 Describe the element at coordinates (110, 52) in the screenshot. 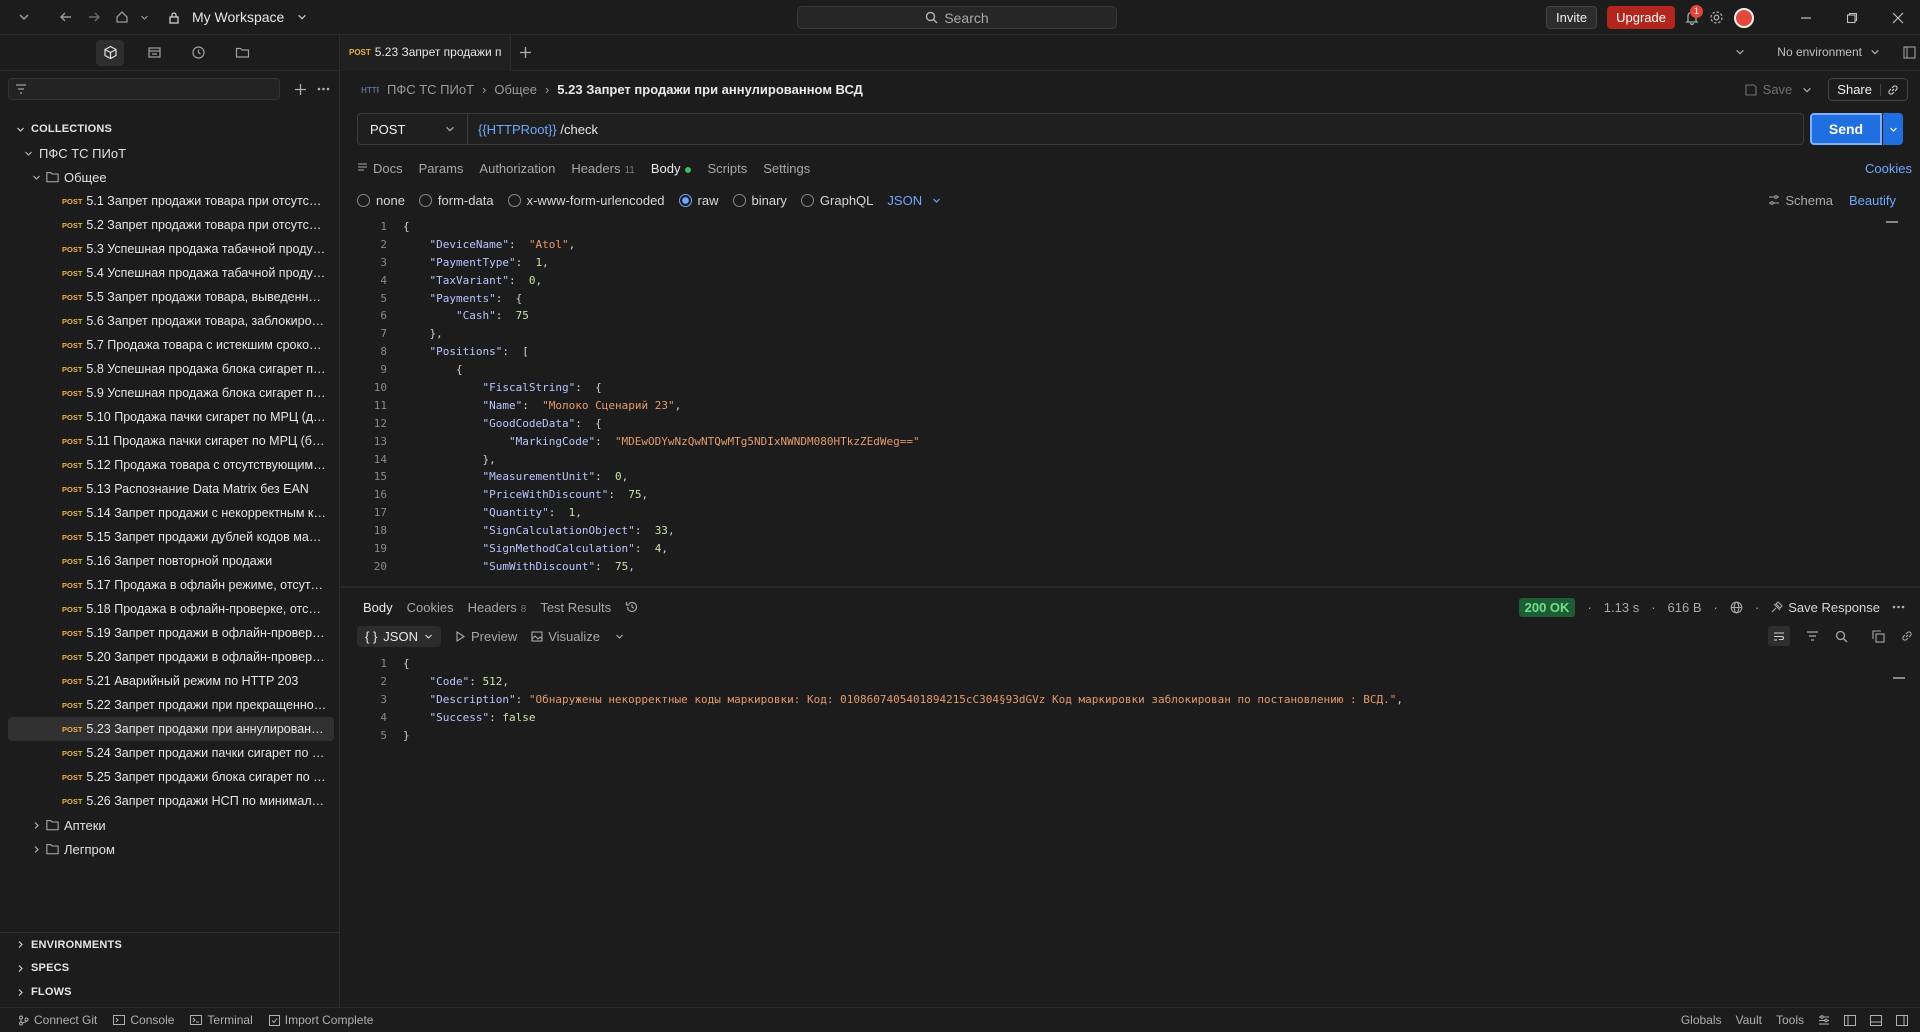

I see `collections-icon` at that location.